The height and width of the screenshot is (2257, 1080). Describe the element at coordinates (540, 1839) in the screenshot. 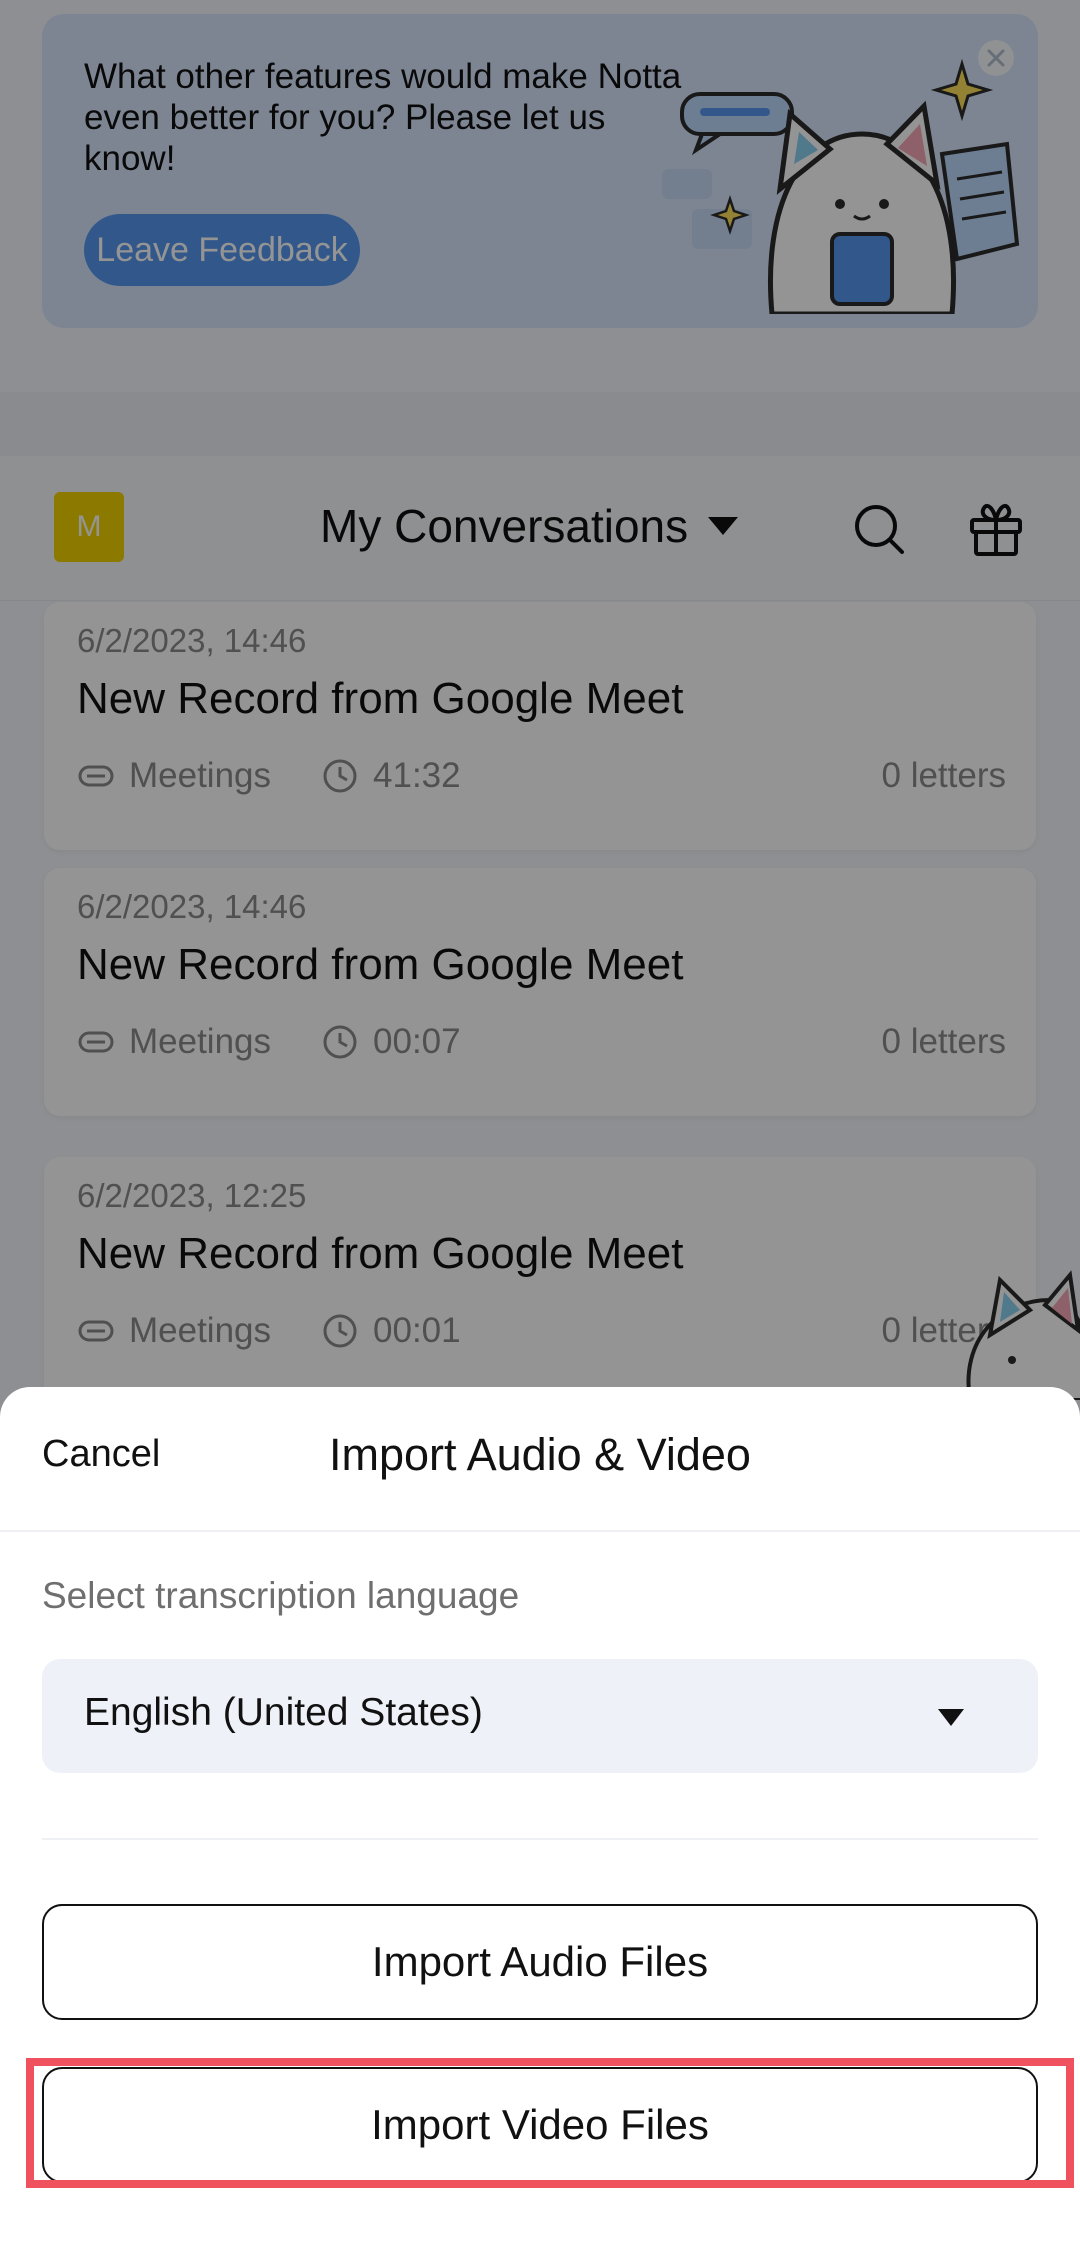

I see `divider` at that location.